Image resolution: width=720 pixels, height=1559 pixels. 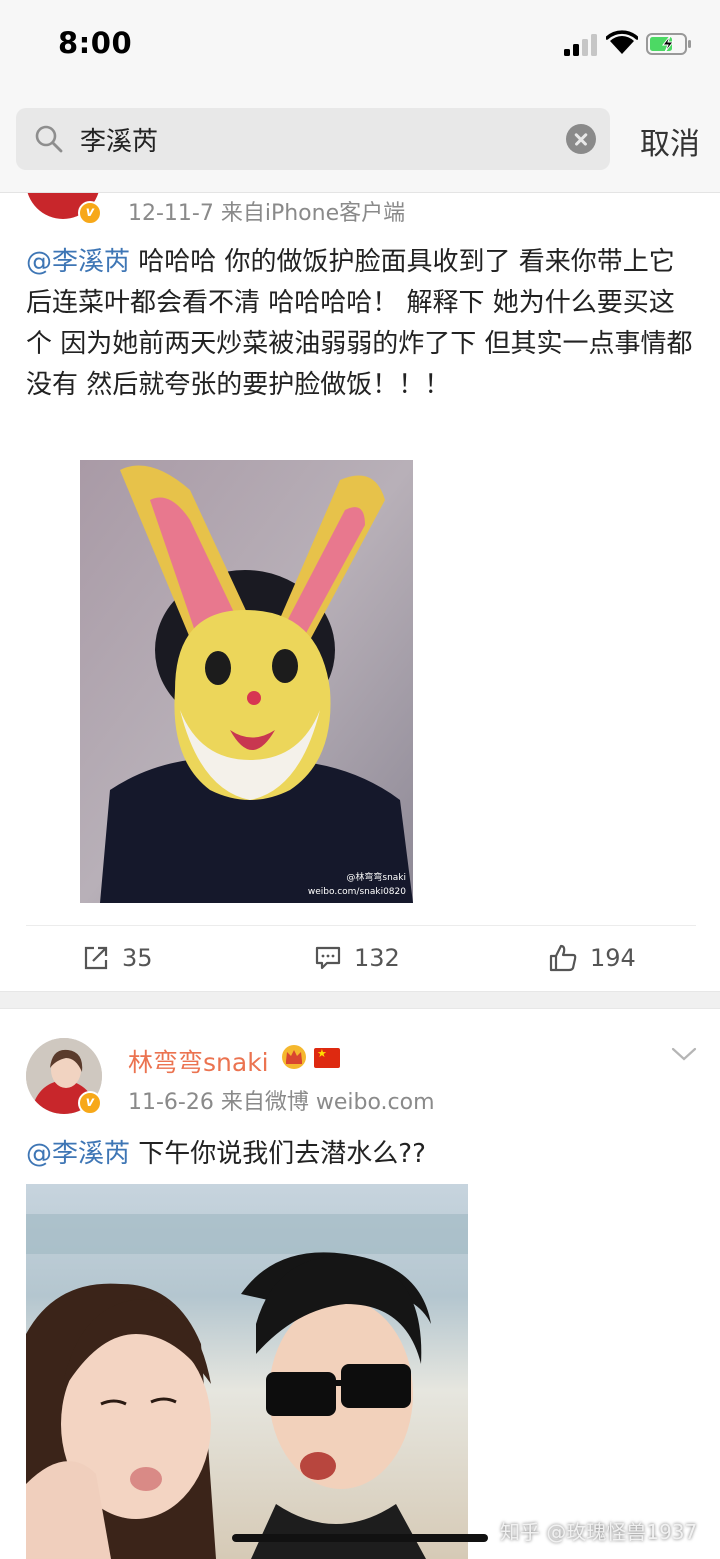 I want to click on username: 林弯弯snaki, so click(x=198, y=1061).